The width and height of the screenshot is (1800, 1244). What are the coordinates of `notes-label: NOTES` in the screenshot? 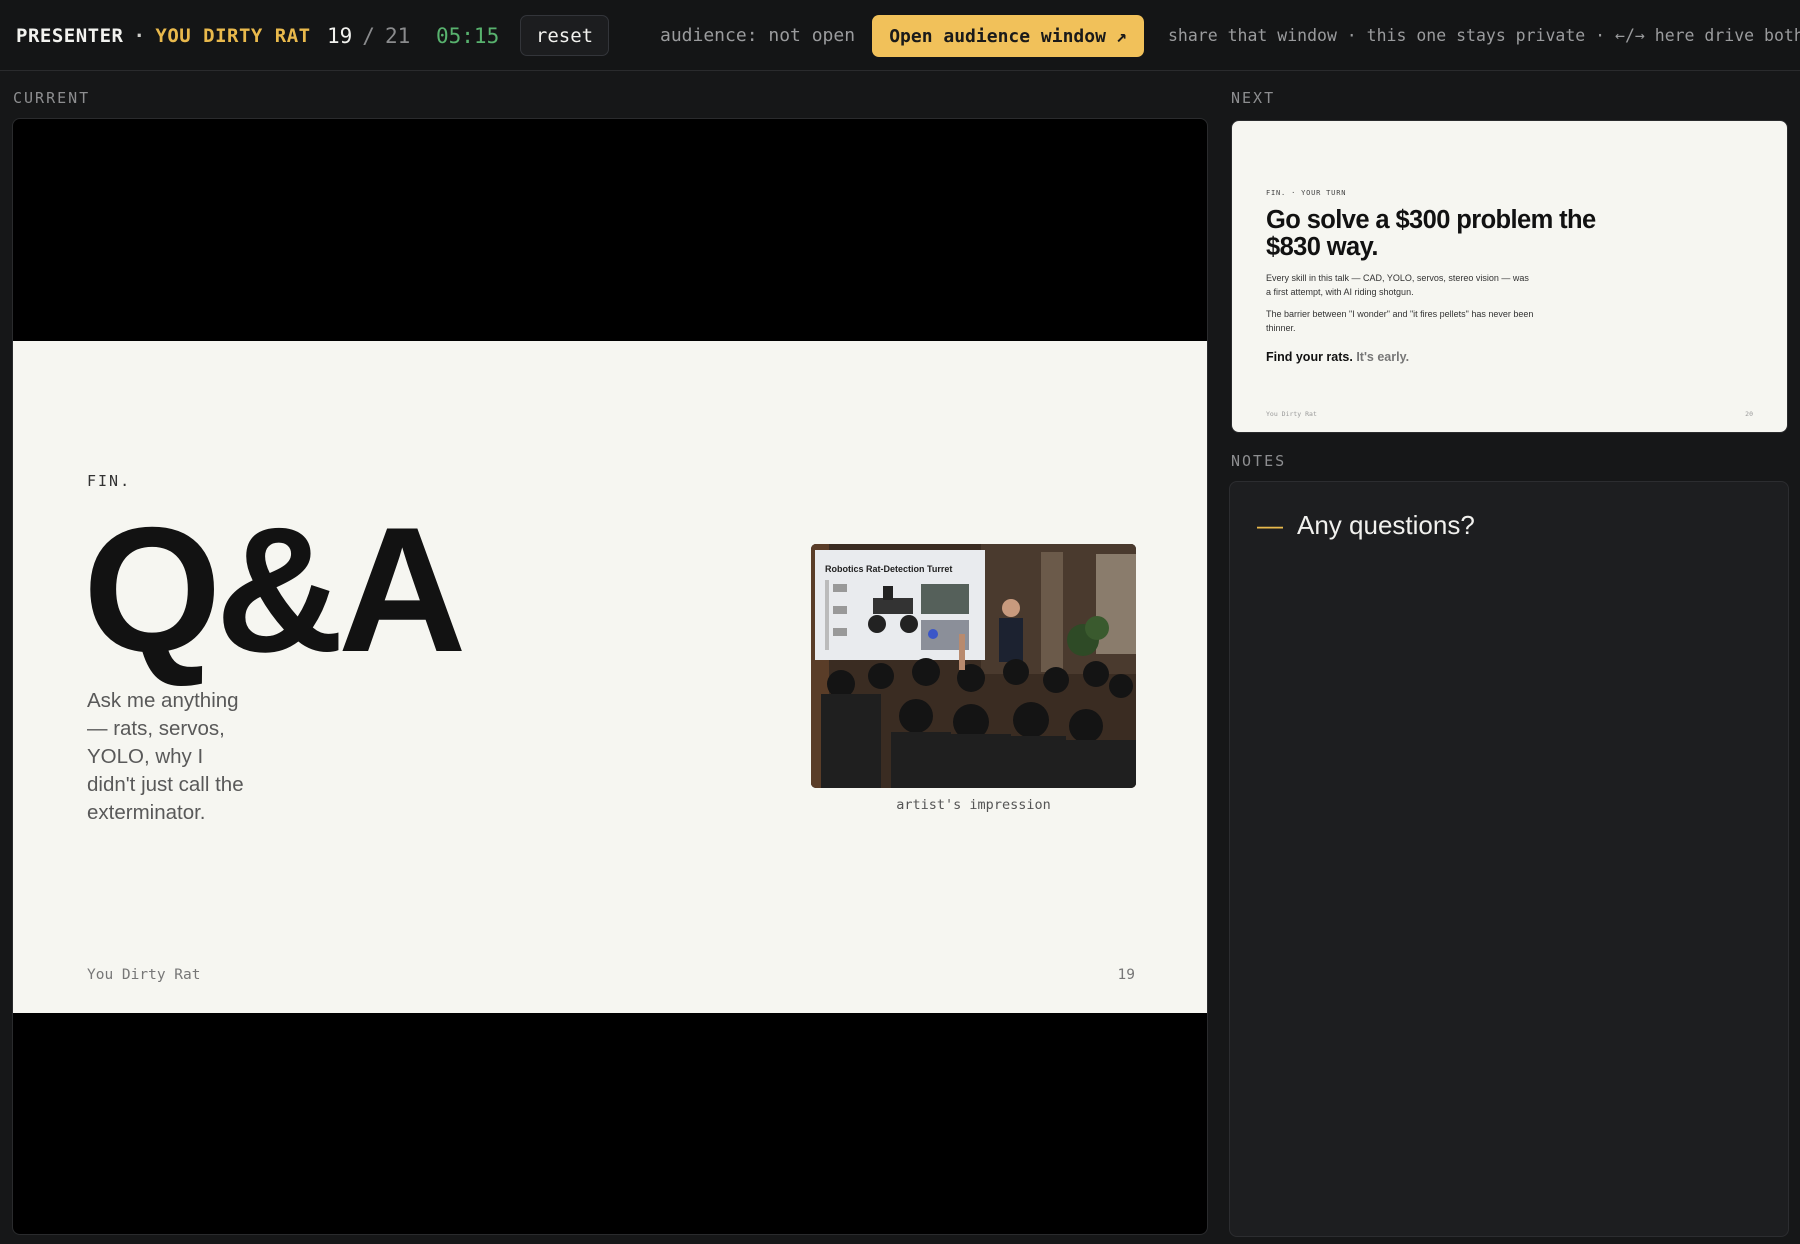 It's located at (1259, 461).